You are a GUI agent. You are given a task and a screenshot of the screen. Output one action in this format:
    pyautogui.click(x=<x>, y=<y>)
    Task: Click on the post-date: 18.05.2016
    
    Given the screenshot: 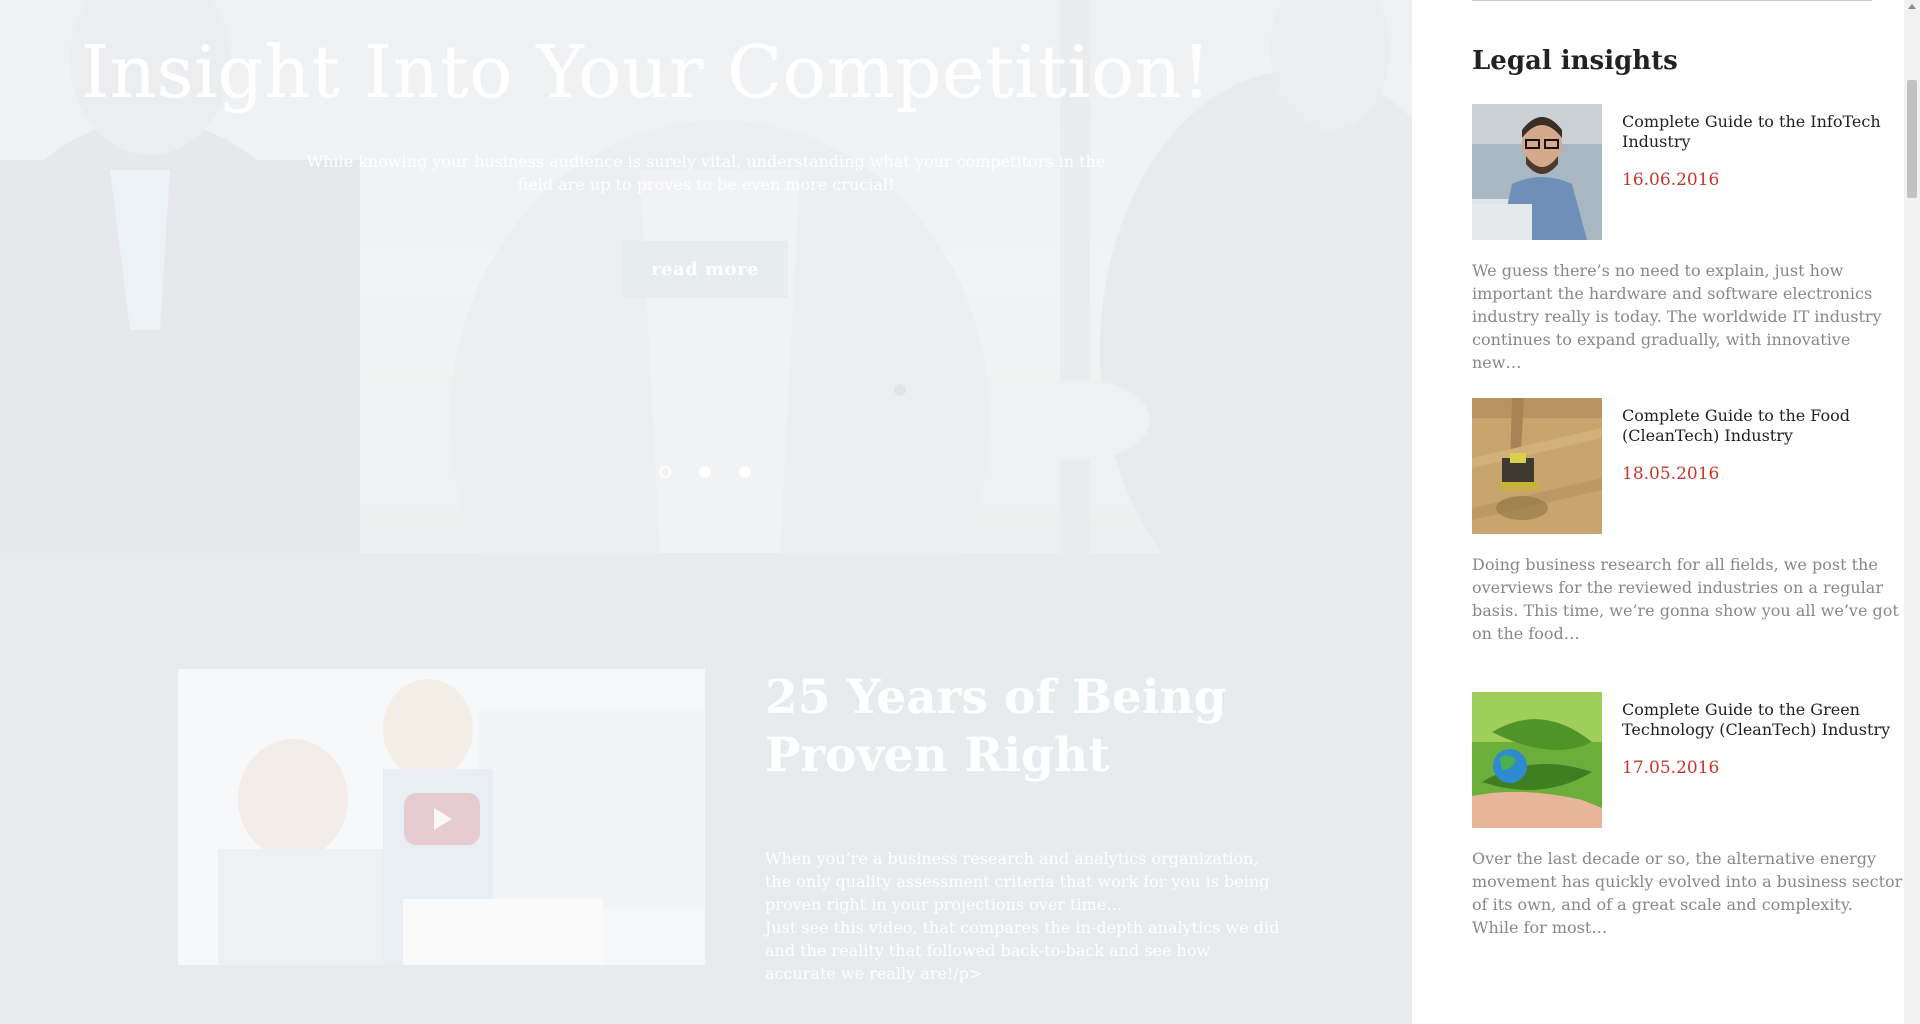 What is the action you would take?
    pyautogui.click(x=1671, y=474)
    